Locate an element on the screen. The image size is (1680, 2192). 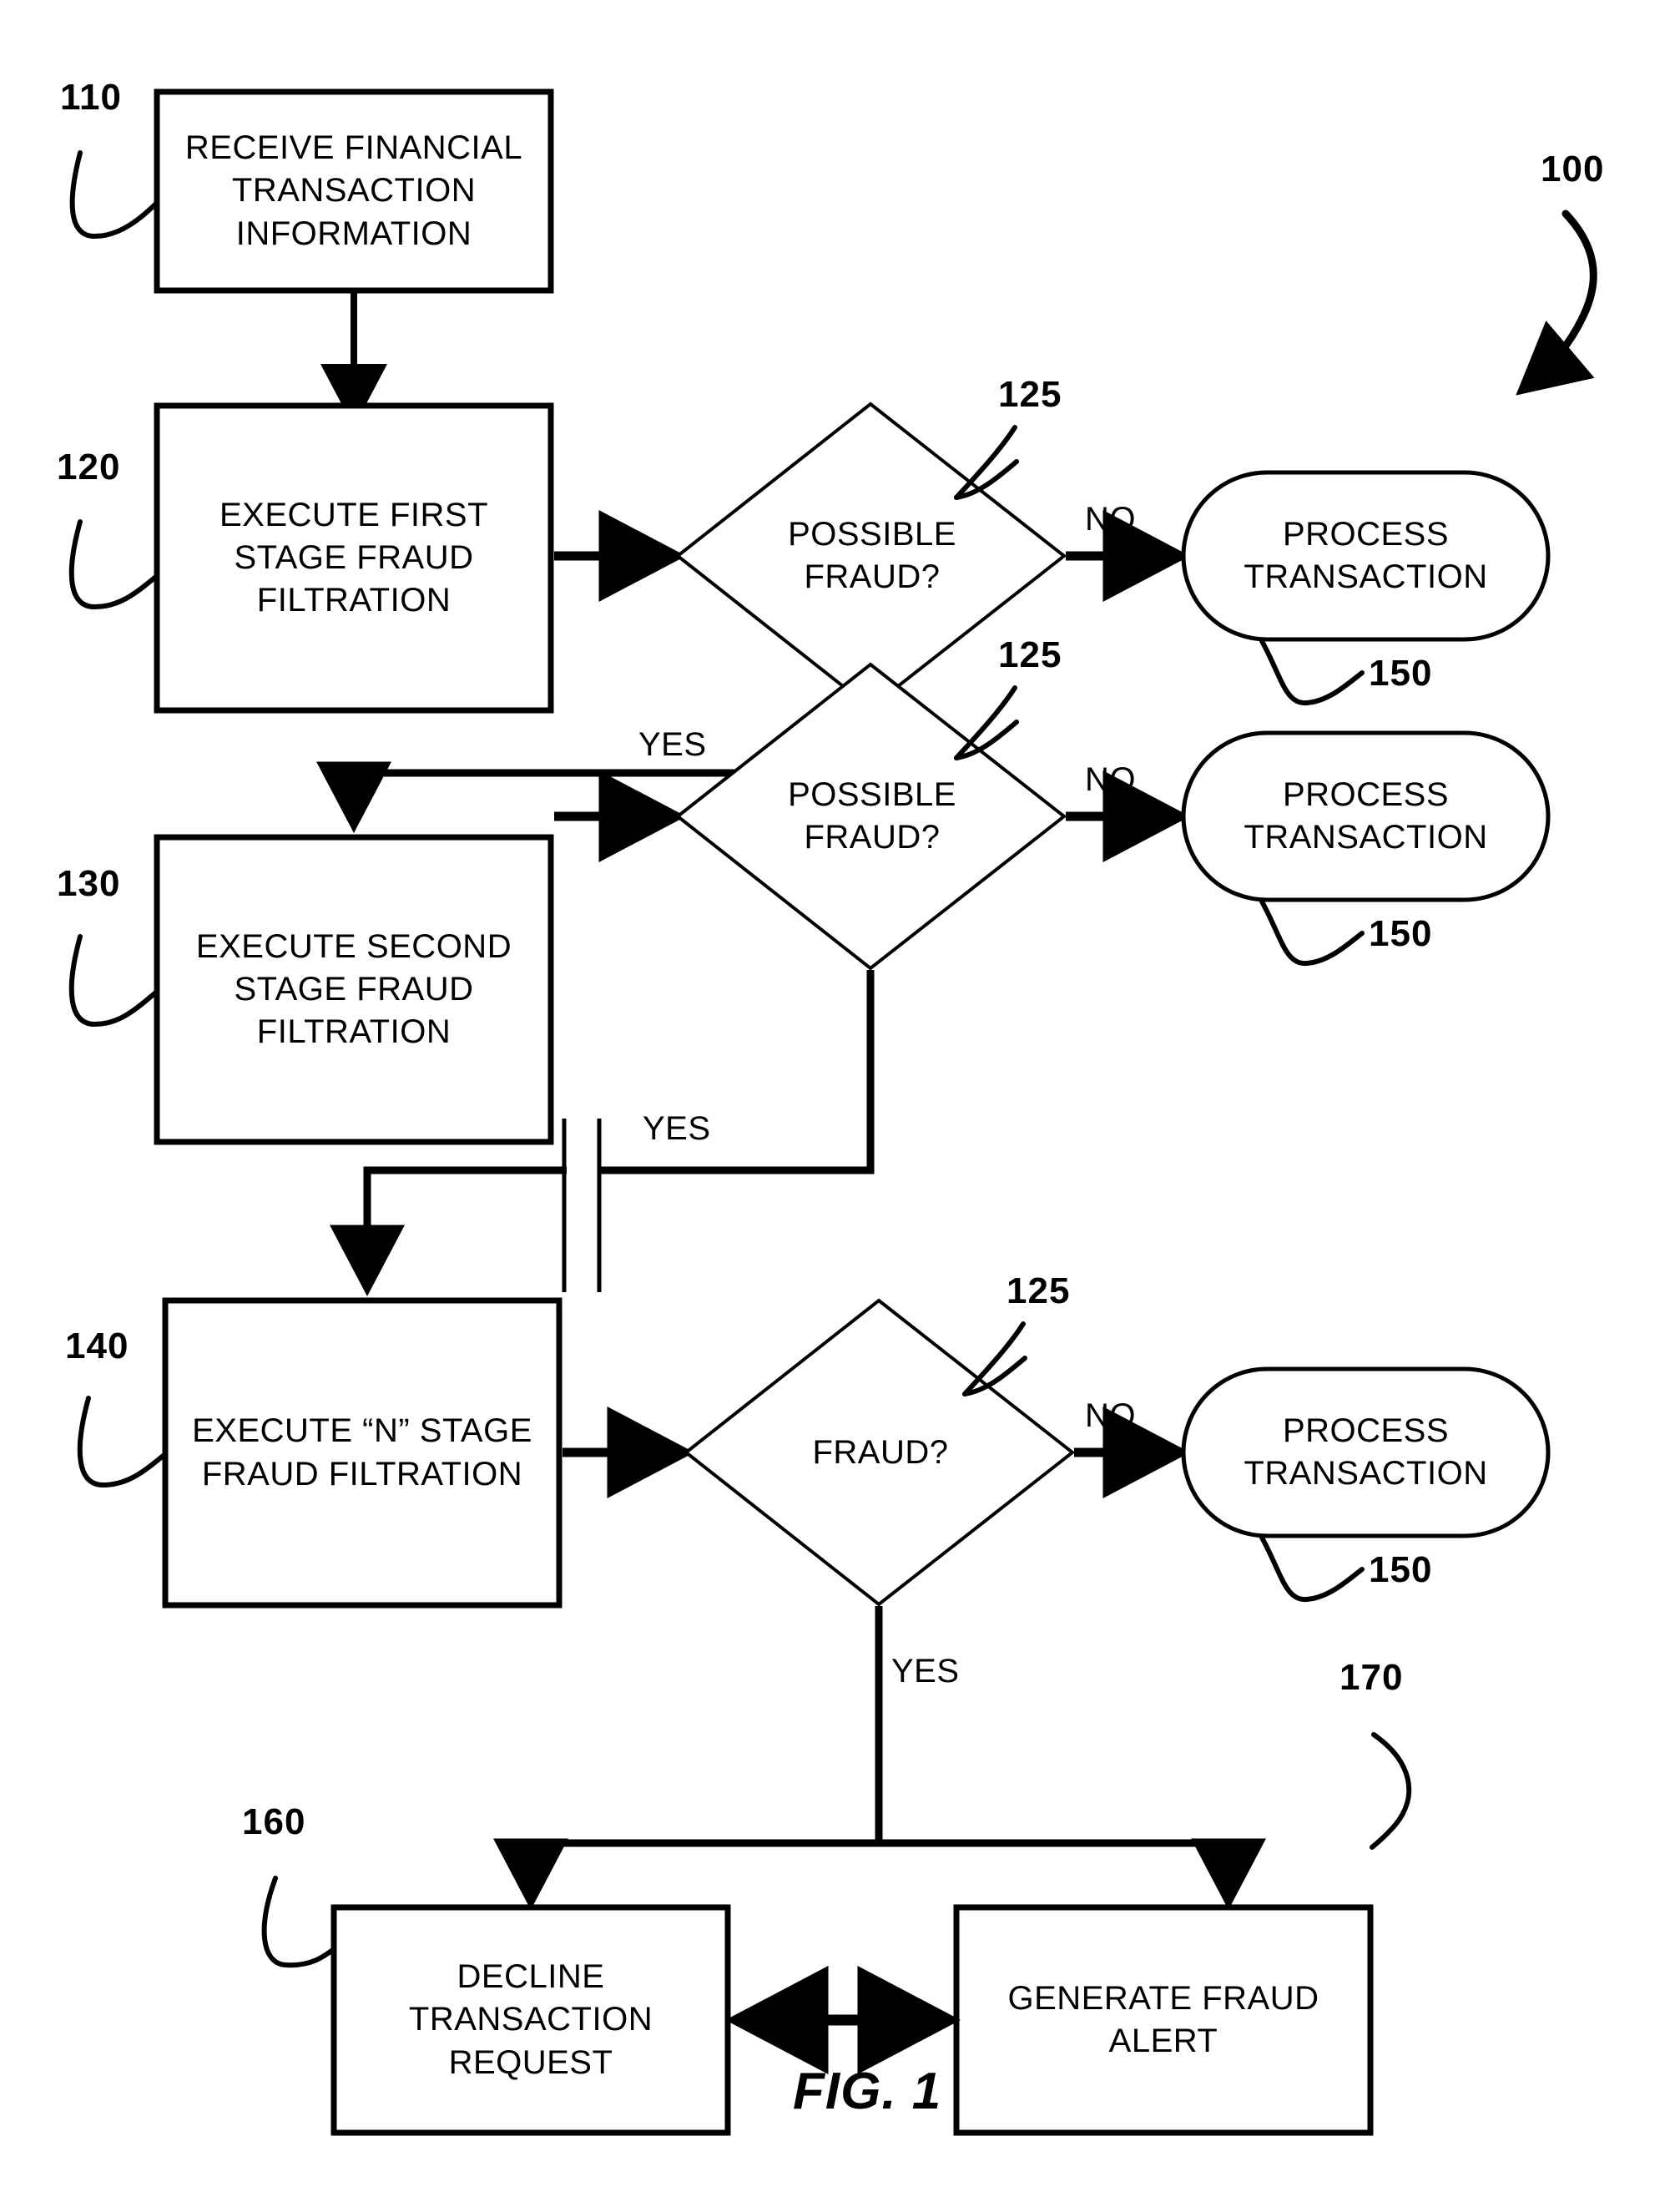
node-generate-fraud-alert is located at coordinates (1163, 2020).